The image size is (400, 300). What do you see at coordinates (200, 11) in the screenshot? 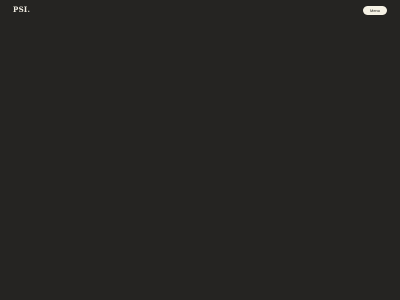
I see `site-header: PSI. Menu` at bounding box center [200, 11].